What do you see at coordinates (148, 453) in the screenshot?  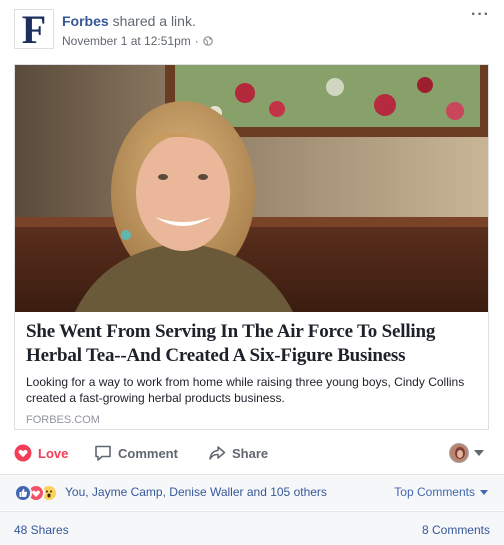 I see `comment-label: Comment` at bounding box center [148, 453].